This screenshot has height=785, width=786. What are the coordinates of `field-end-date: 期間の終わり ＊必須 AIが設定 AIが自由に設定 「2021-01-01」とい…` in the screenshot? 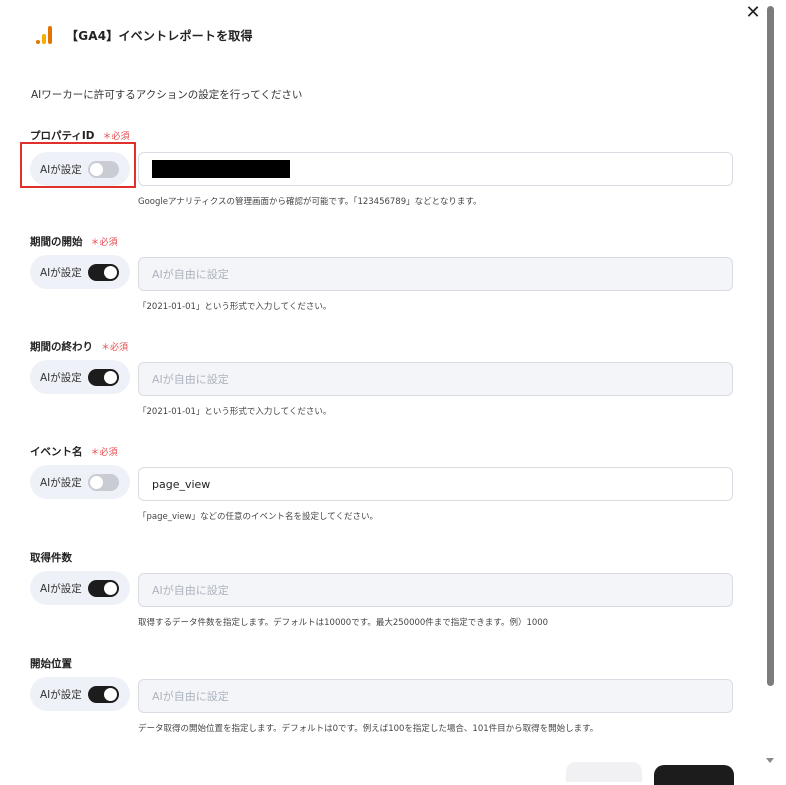 It's located at (385, 377).